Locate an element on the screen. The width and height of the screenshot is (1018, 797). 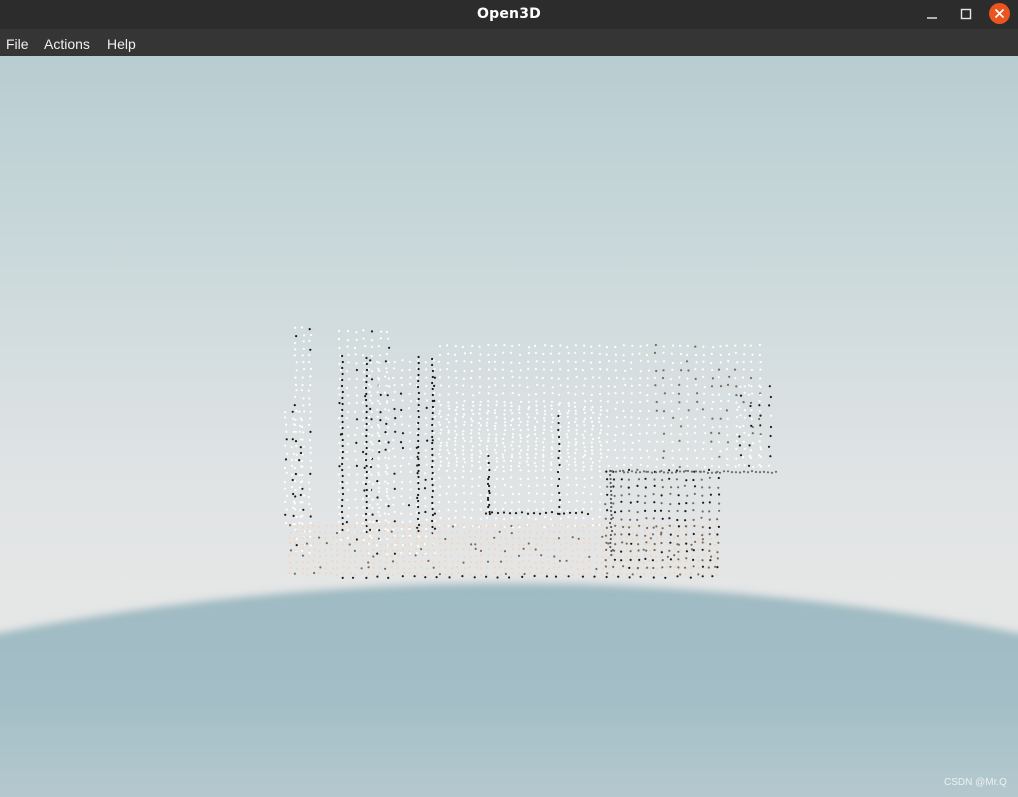
menu-actions: Actions is located at coordinates (67, 42).